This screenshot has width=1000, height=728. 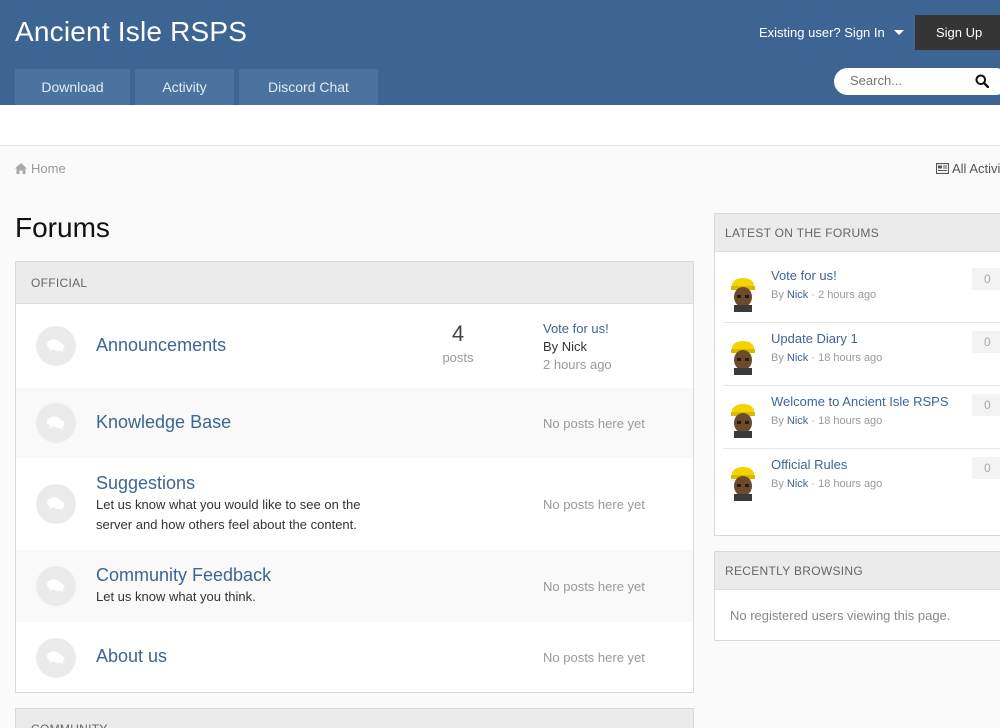 I want to click on site-title: Ancient Isle RSPS, so click(x=131, y=32).